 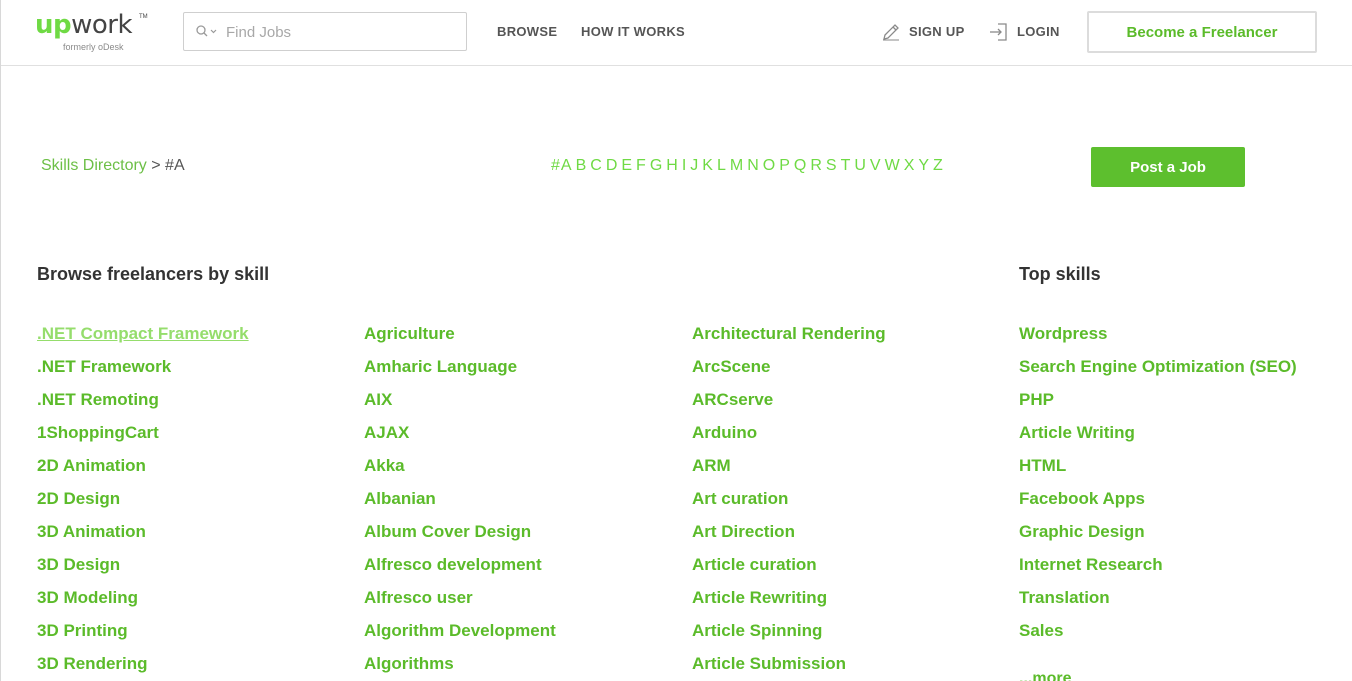 I want to click on skill-link: ArcScene, so click(x=789, y=371).